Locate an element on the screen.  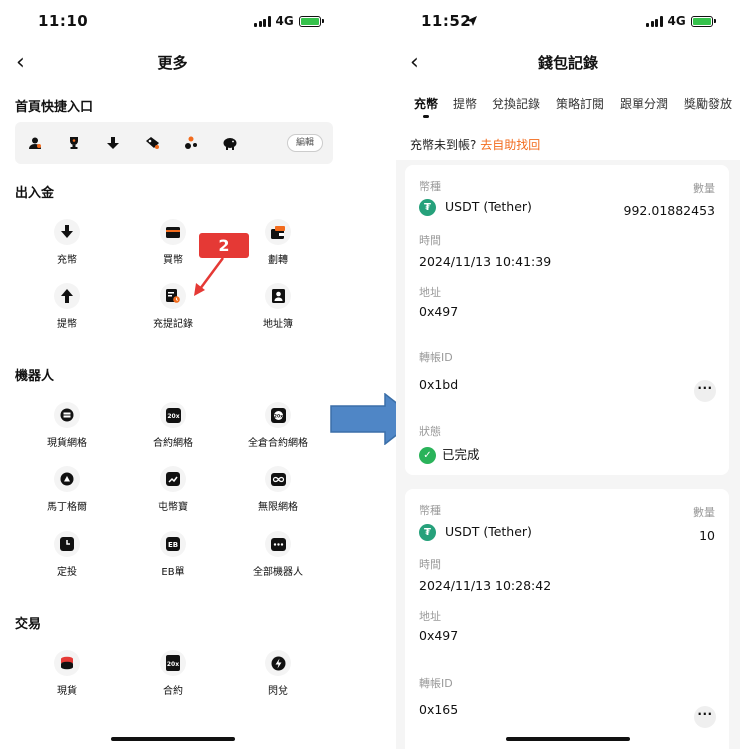
txid-value: 0x165 is located at coordinates (439, 709).